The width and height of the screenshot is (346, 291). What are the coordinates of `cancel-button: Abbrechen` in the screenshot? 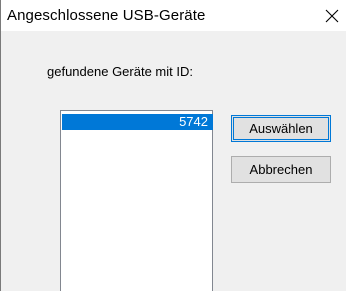 It's located at (281, 169).